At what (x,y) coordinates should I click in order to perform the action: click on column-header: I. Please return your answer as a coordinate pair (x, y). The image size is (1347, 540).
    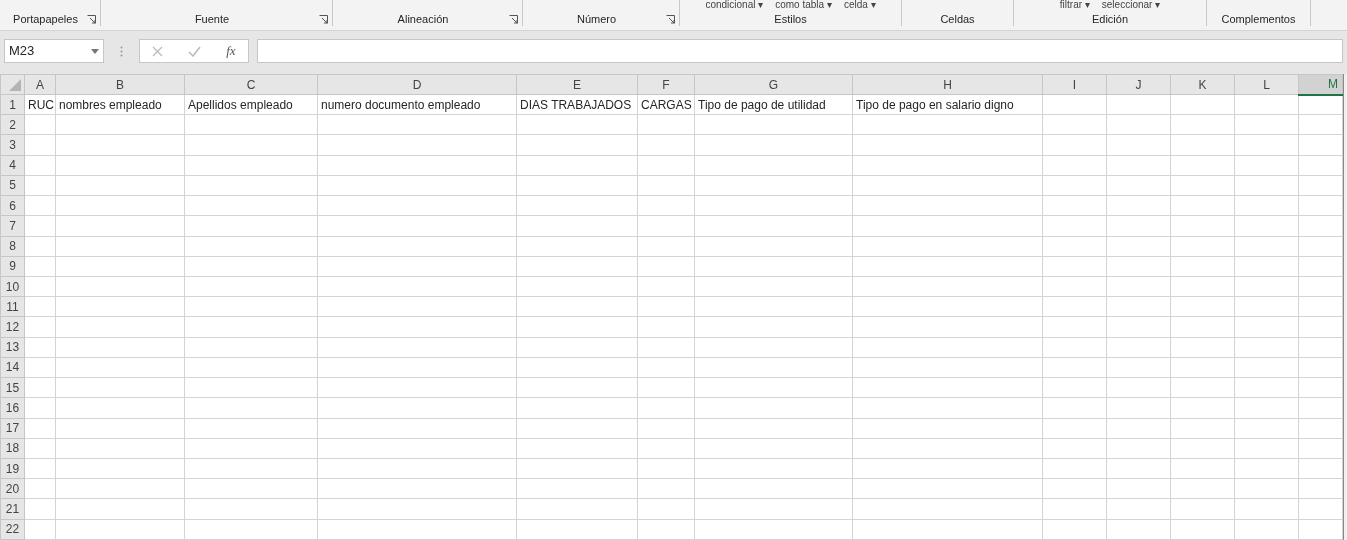
    Looking at the image, I should click on (1074, 84).